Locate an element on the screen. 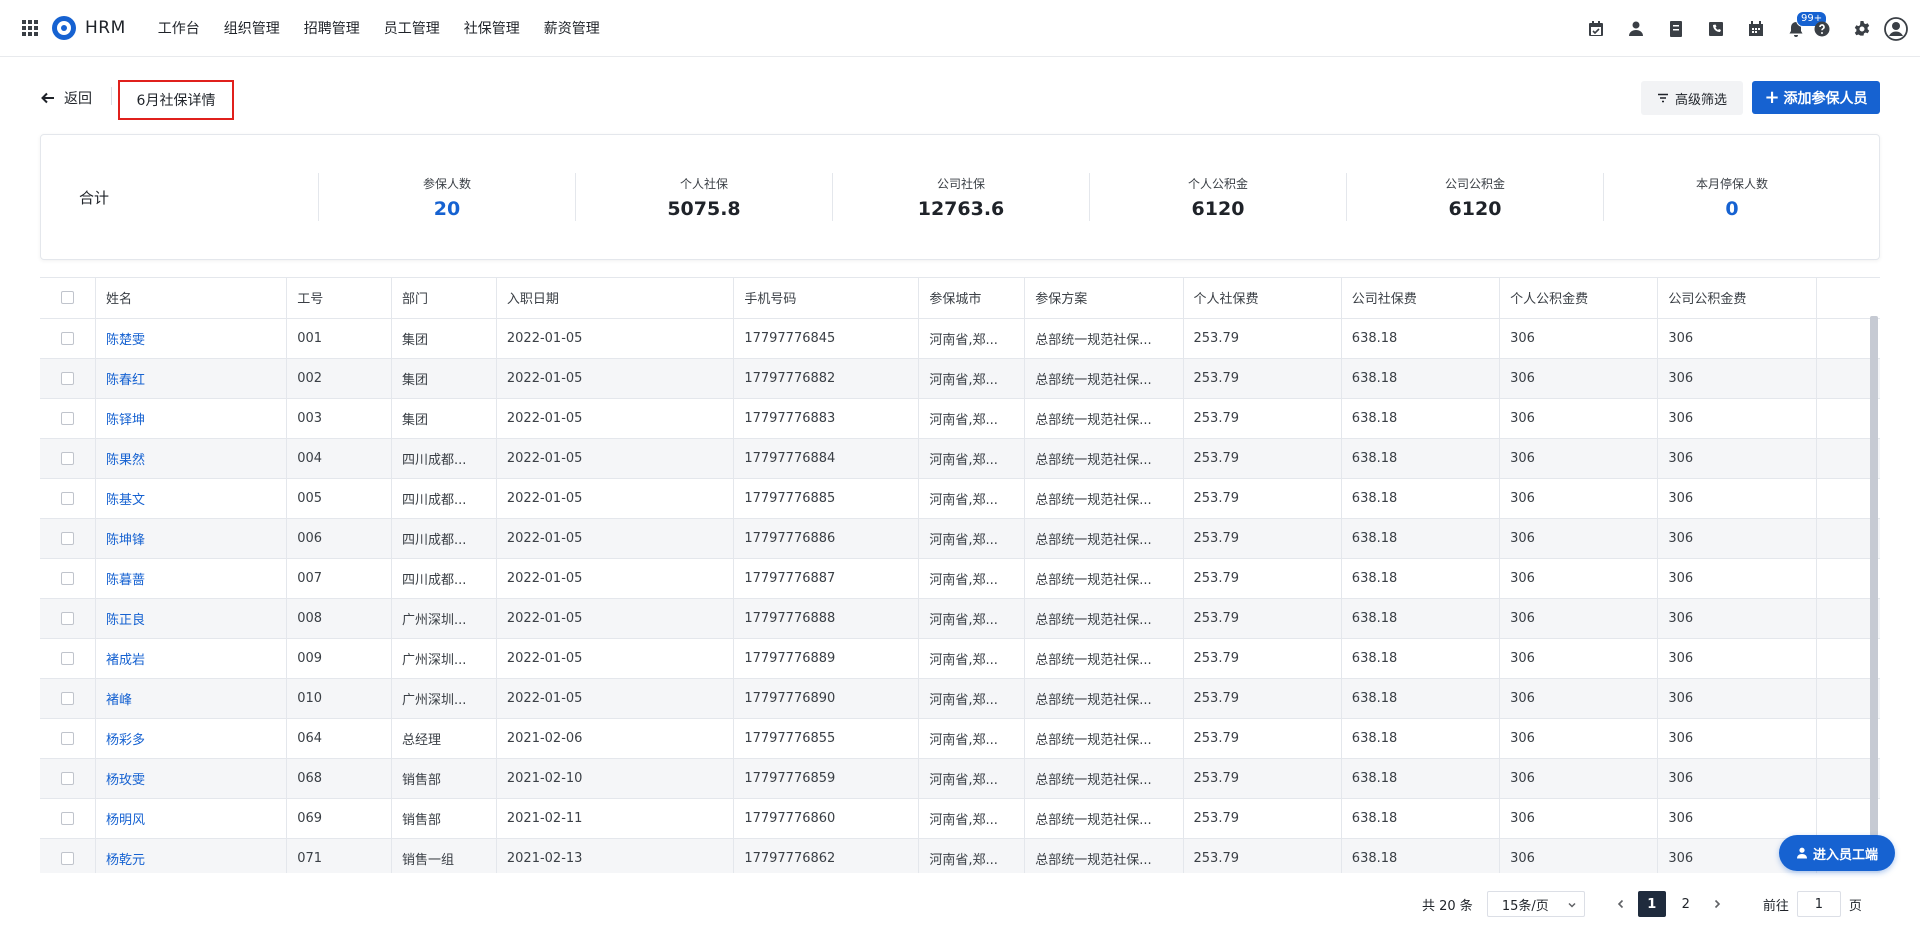 The height and width of the screenshot is (937, 1920). stat-personal-social-security: 个人社保 5075.8 is located at coordinates (703, 197).